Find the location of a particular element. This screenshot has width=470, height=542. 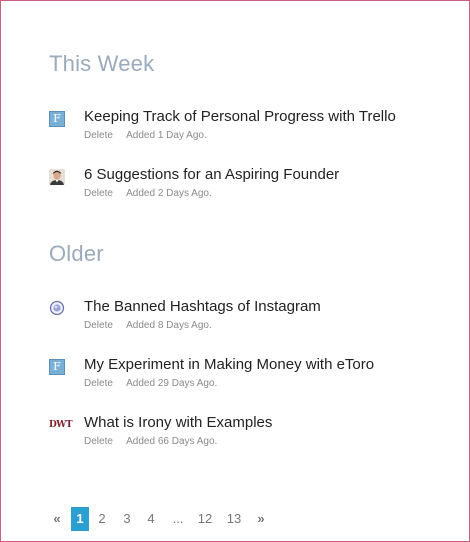

added-date: Added 66 Days Ago. is located at coordinates (172, 441).